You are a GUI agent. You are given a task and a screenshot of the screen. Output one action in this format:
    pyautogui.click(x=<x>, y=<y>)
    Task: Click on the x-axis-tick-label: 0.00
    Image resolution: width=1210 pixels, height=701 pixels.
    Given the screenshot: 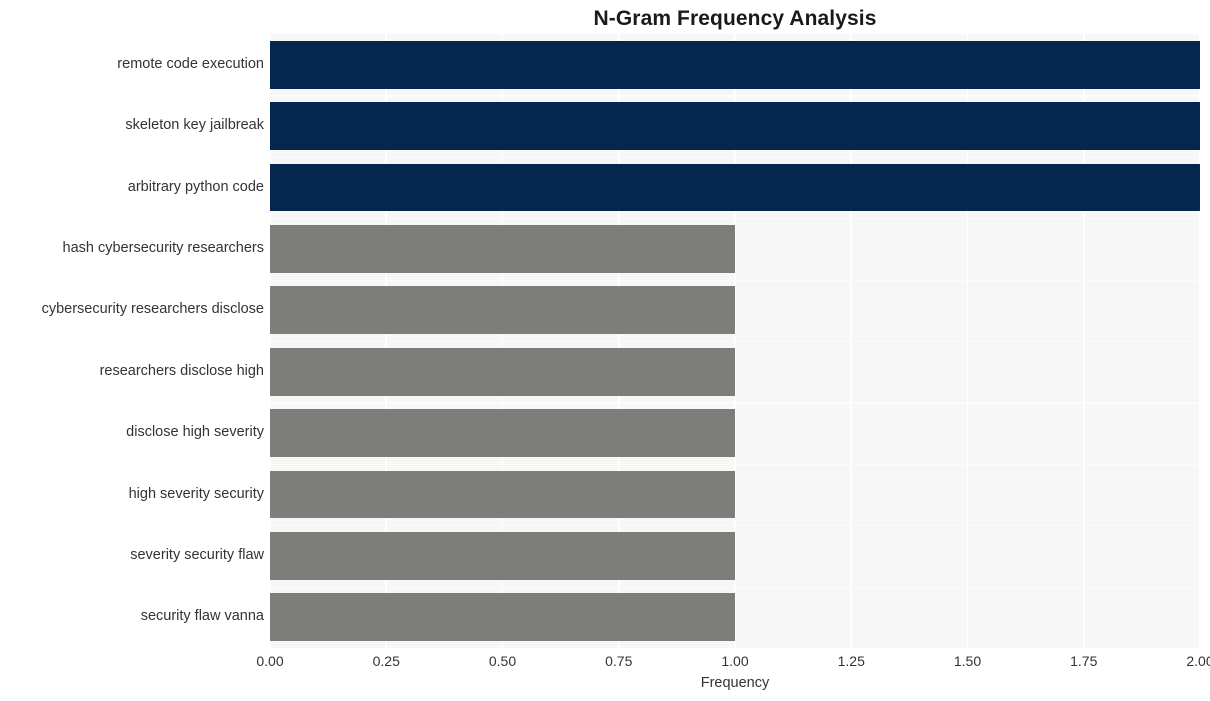 What is the action you would take?
    pyautogui.click(x=270, y=661)
    